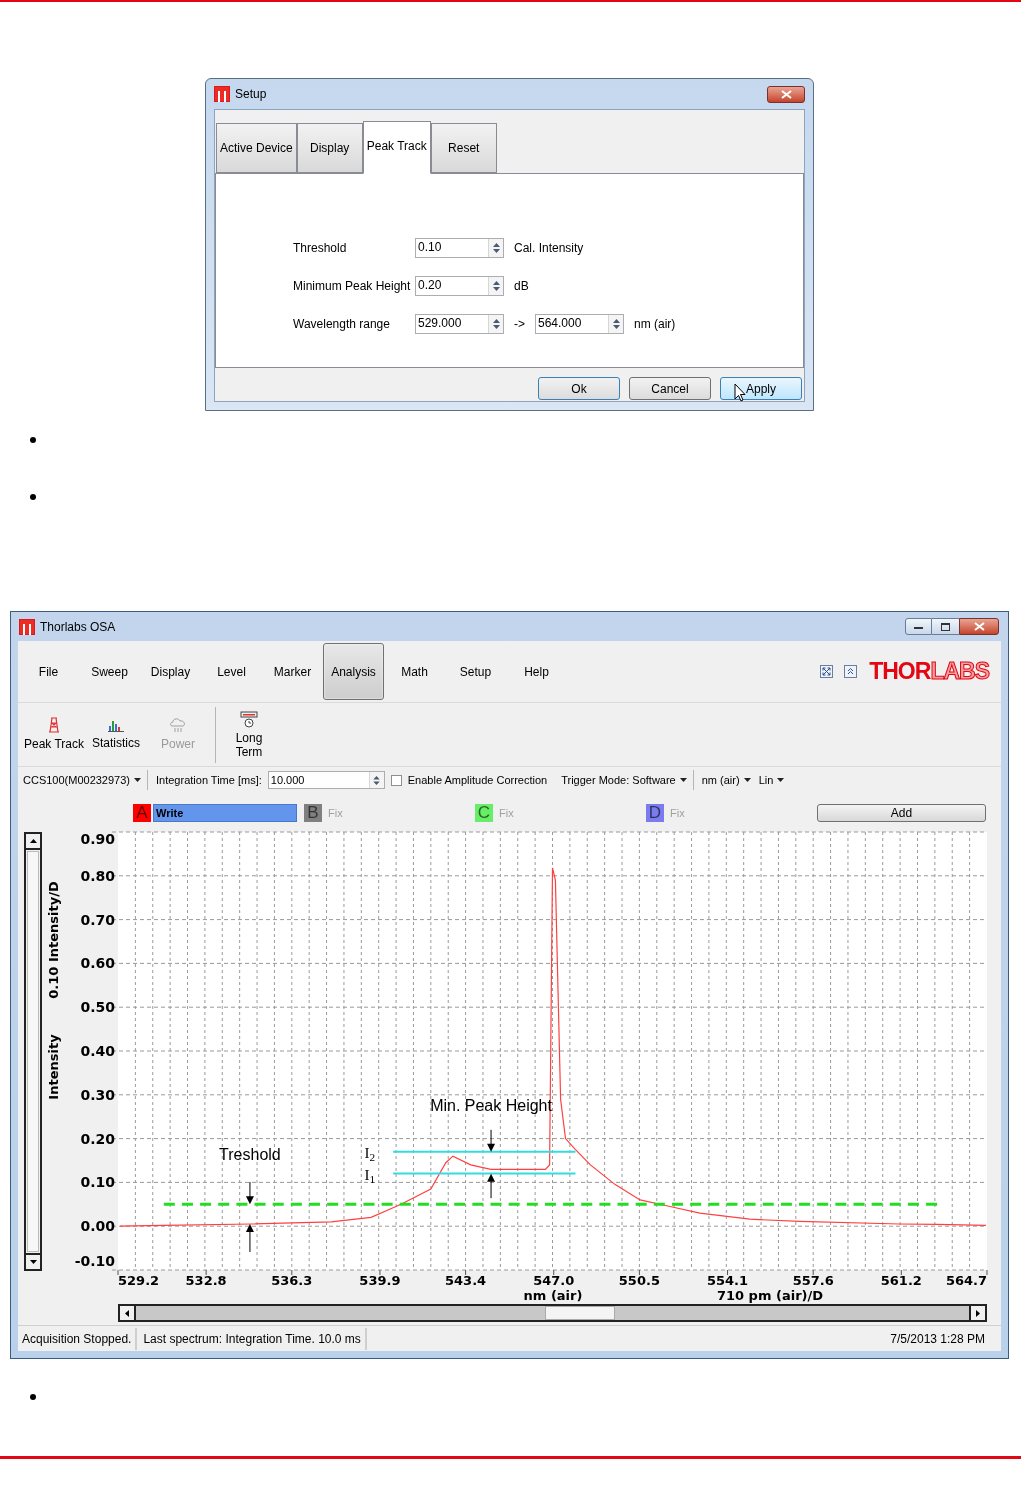 This screenshot has height=1511, width=1021. I want to click on axis-tick-label: 539.9, so click(380, 1280).